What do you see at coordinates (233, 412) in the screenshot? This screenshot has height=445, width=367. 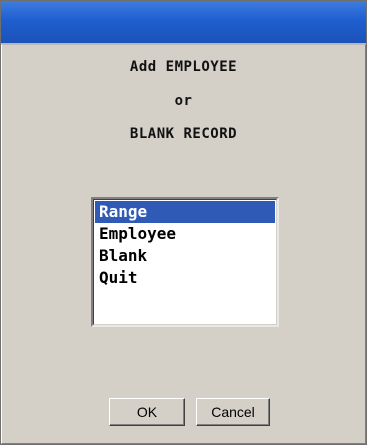 I see `cancel-button: Cancel` at bounding box center [233, 412].